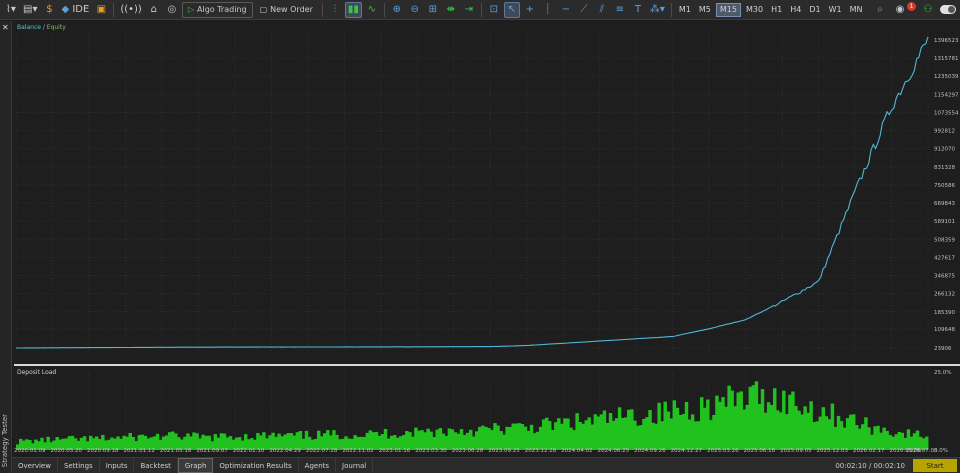  Describe the element at coordinates (650, 451) in the screenshot. I see `x-tick-label: 2024.09.26` at that location.